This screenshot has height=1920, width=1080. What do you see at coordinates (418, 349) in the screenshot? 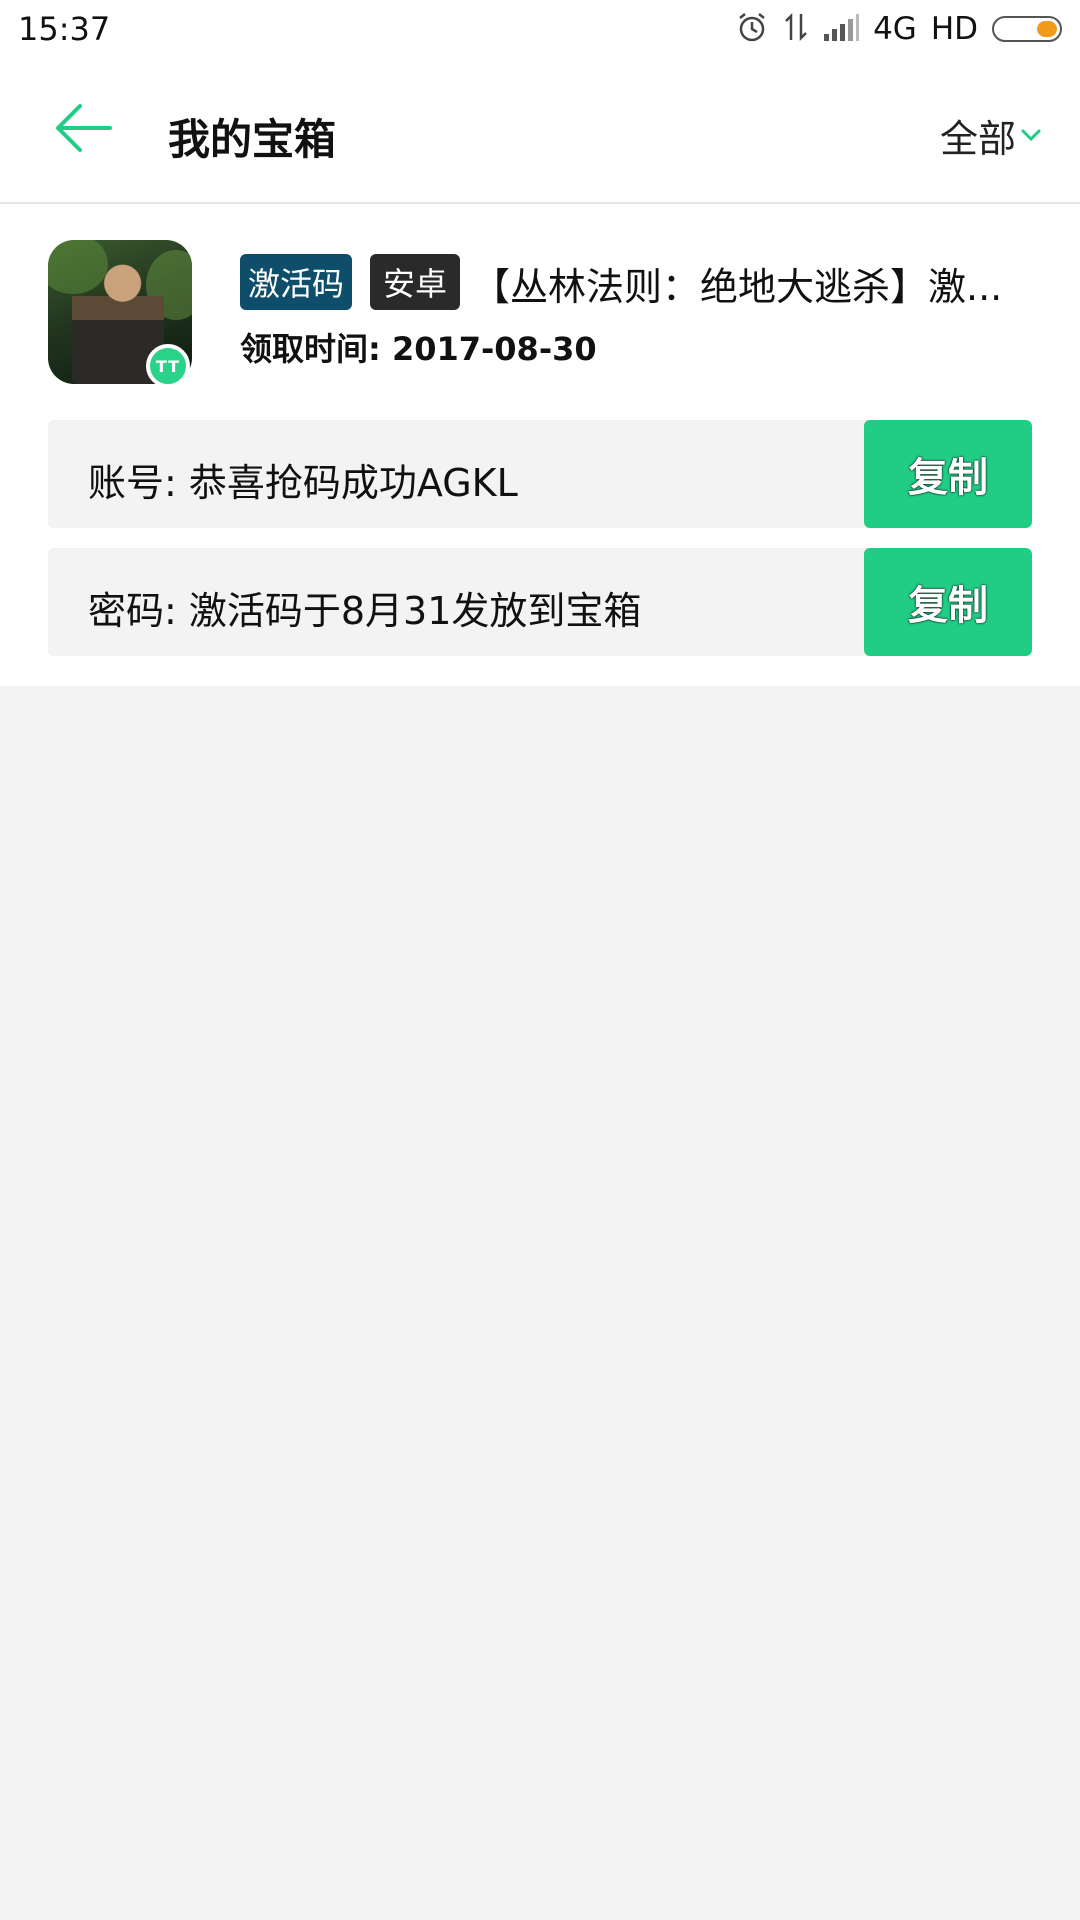
I see `claim-time: 领取时间: 2017-08-30` at bounding box center [418, 349].